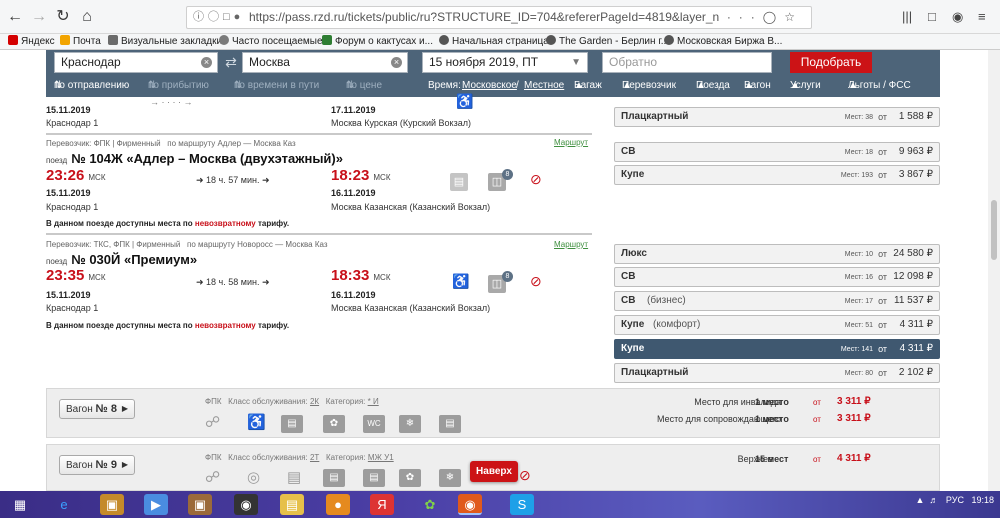  What do you see at coordinates (994, 230) in the screenshot?
I see `scrollbar-thumb` at bounding box center [994, 230].